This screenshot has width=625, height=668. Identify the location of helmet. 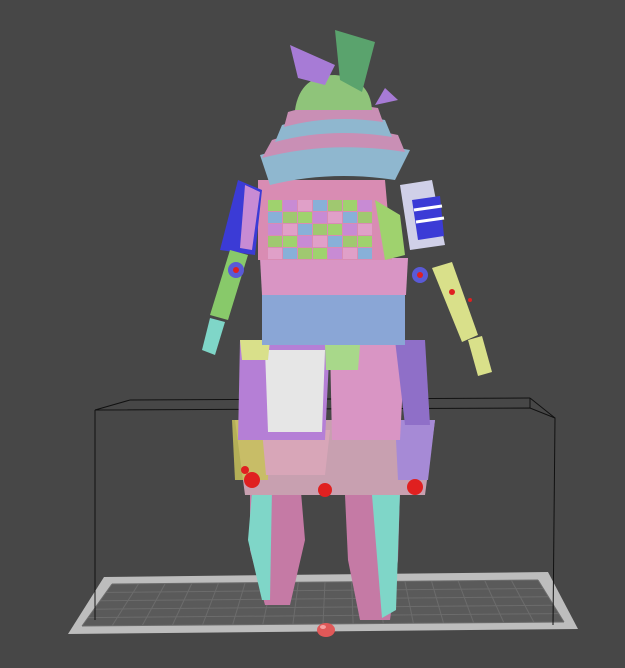
(335, 107).